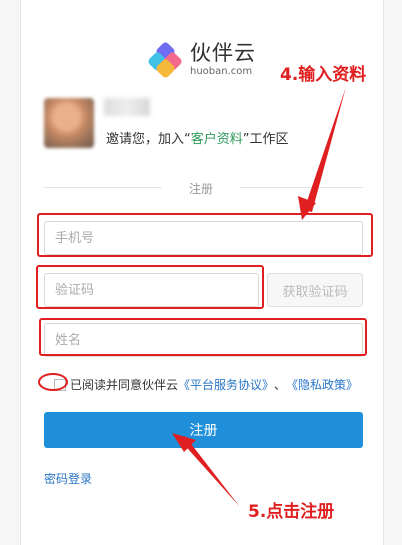 The height and width of the screenshot is (545, 402). Describe the element at coordinates (325, 149) in the screenshot. I see `arrow-step4` at that location.